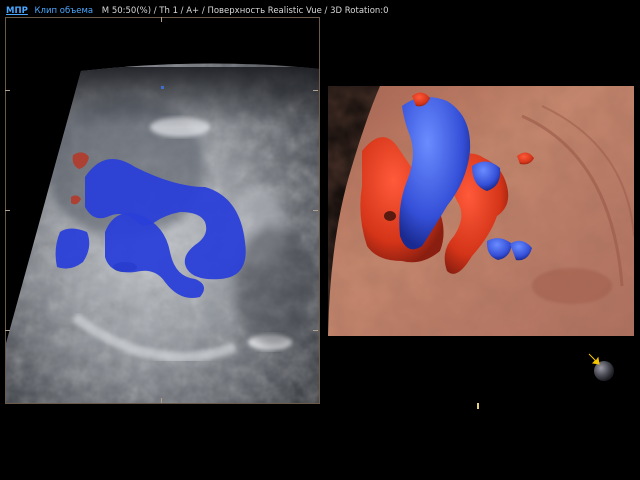  I want to click on arrow-marker-icon, so click(594, 359).